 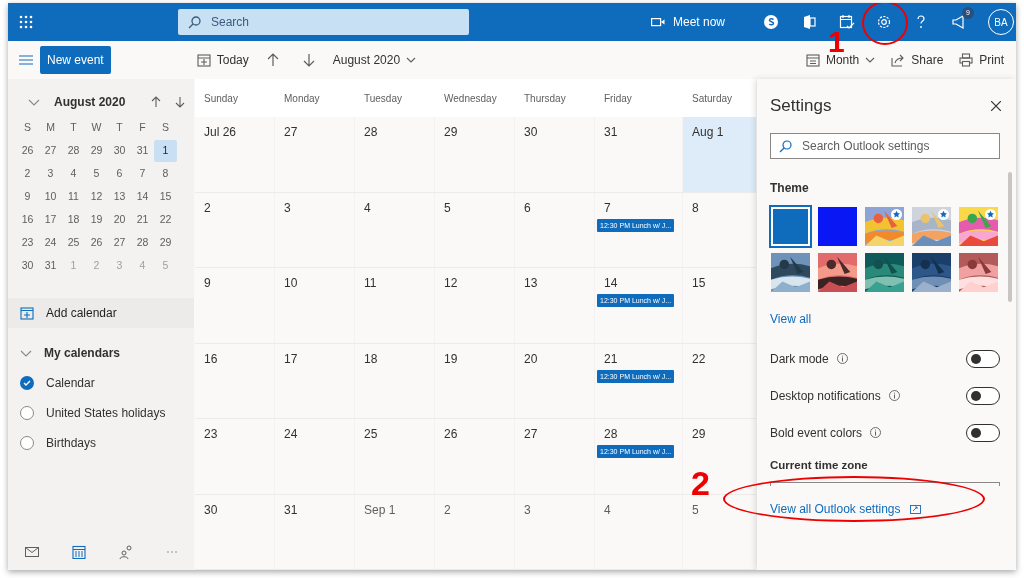 What do you see at coordinates (71, 443) in the screenshot?
I see `calendar-name: Birthdays` at bounding box center [71, 443].